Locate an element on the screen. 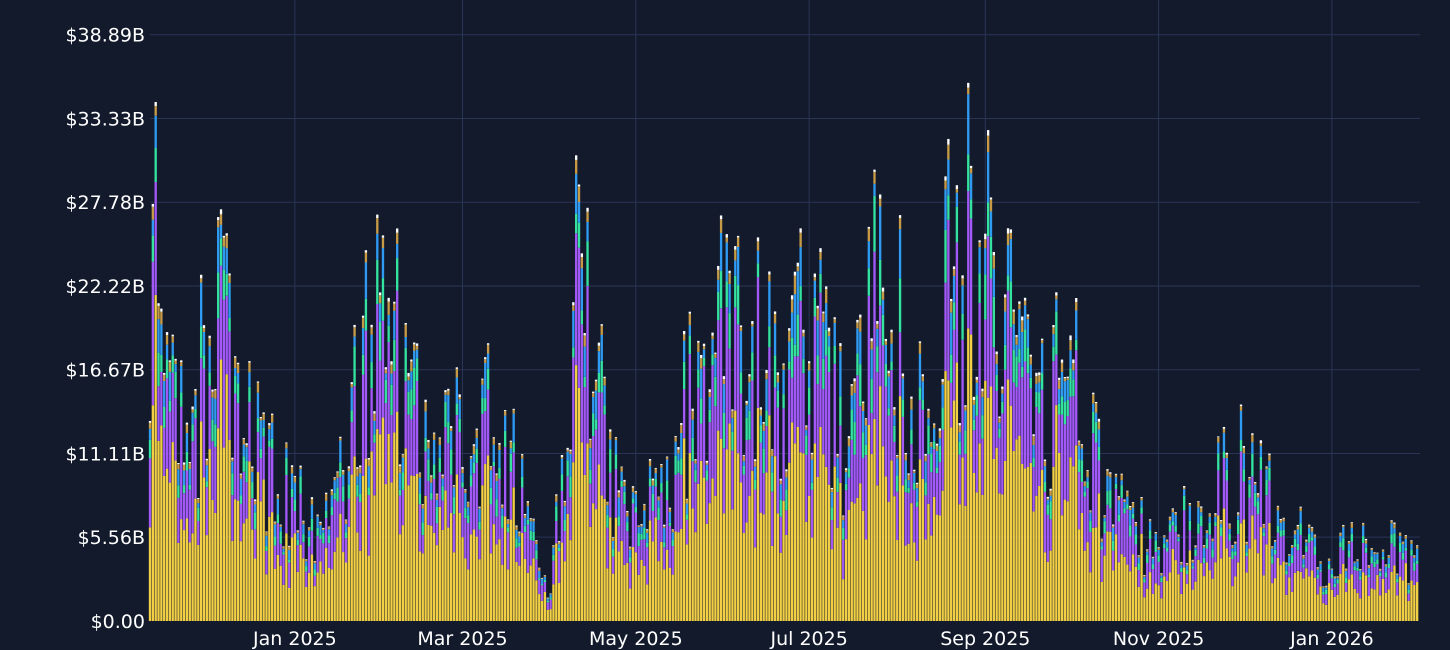 This screenshot has height=650, width=1450. y-tick-label: $0.00 is located at coordinates (118, 622).